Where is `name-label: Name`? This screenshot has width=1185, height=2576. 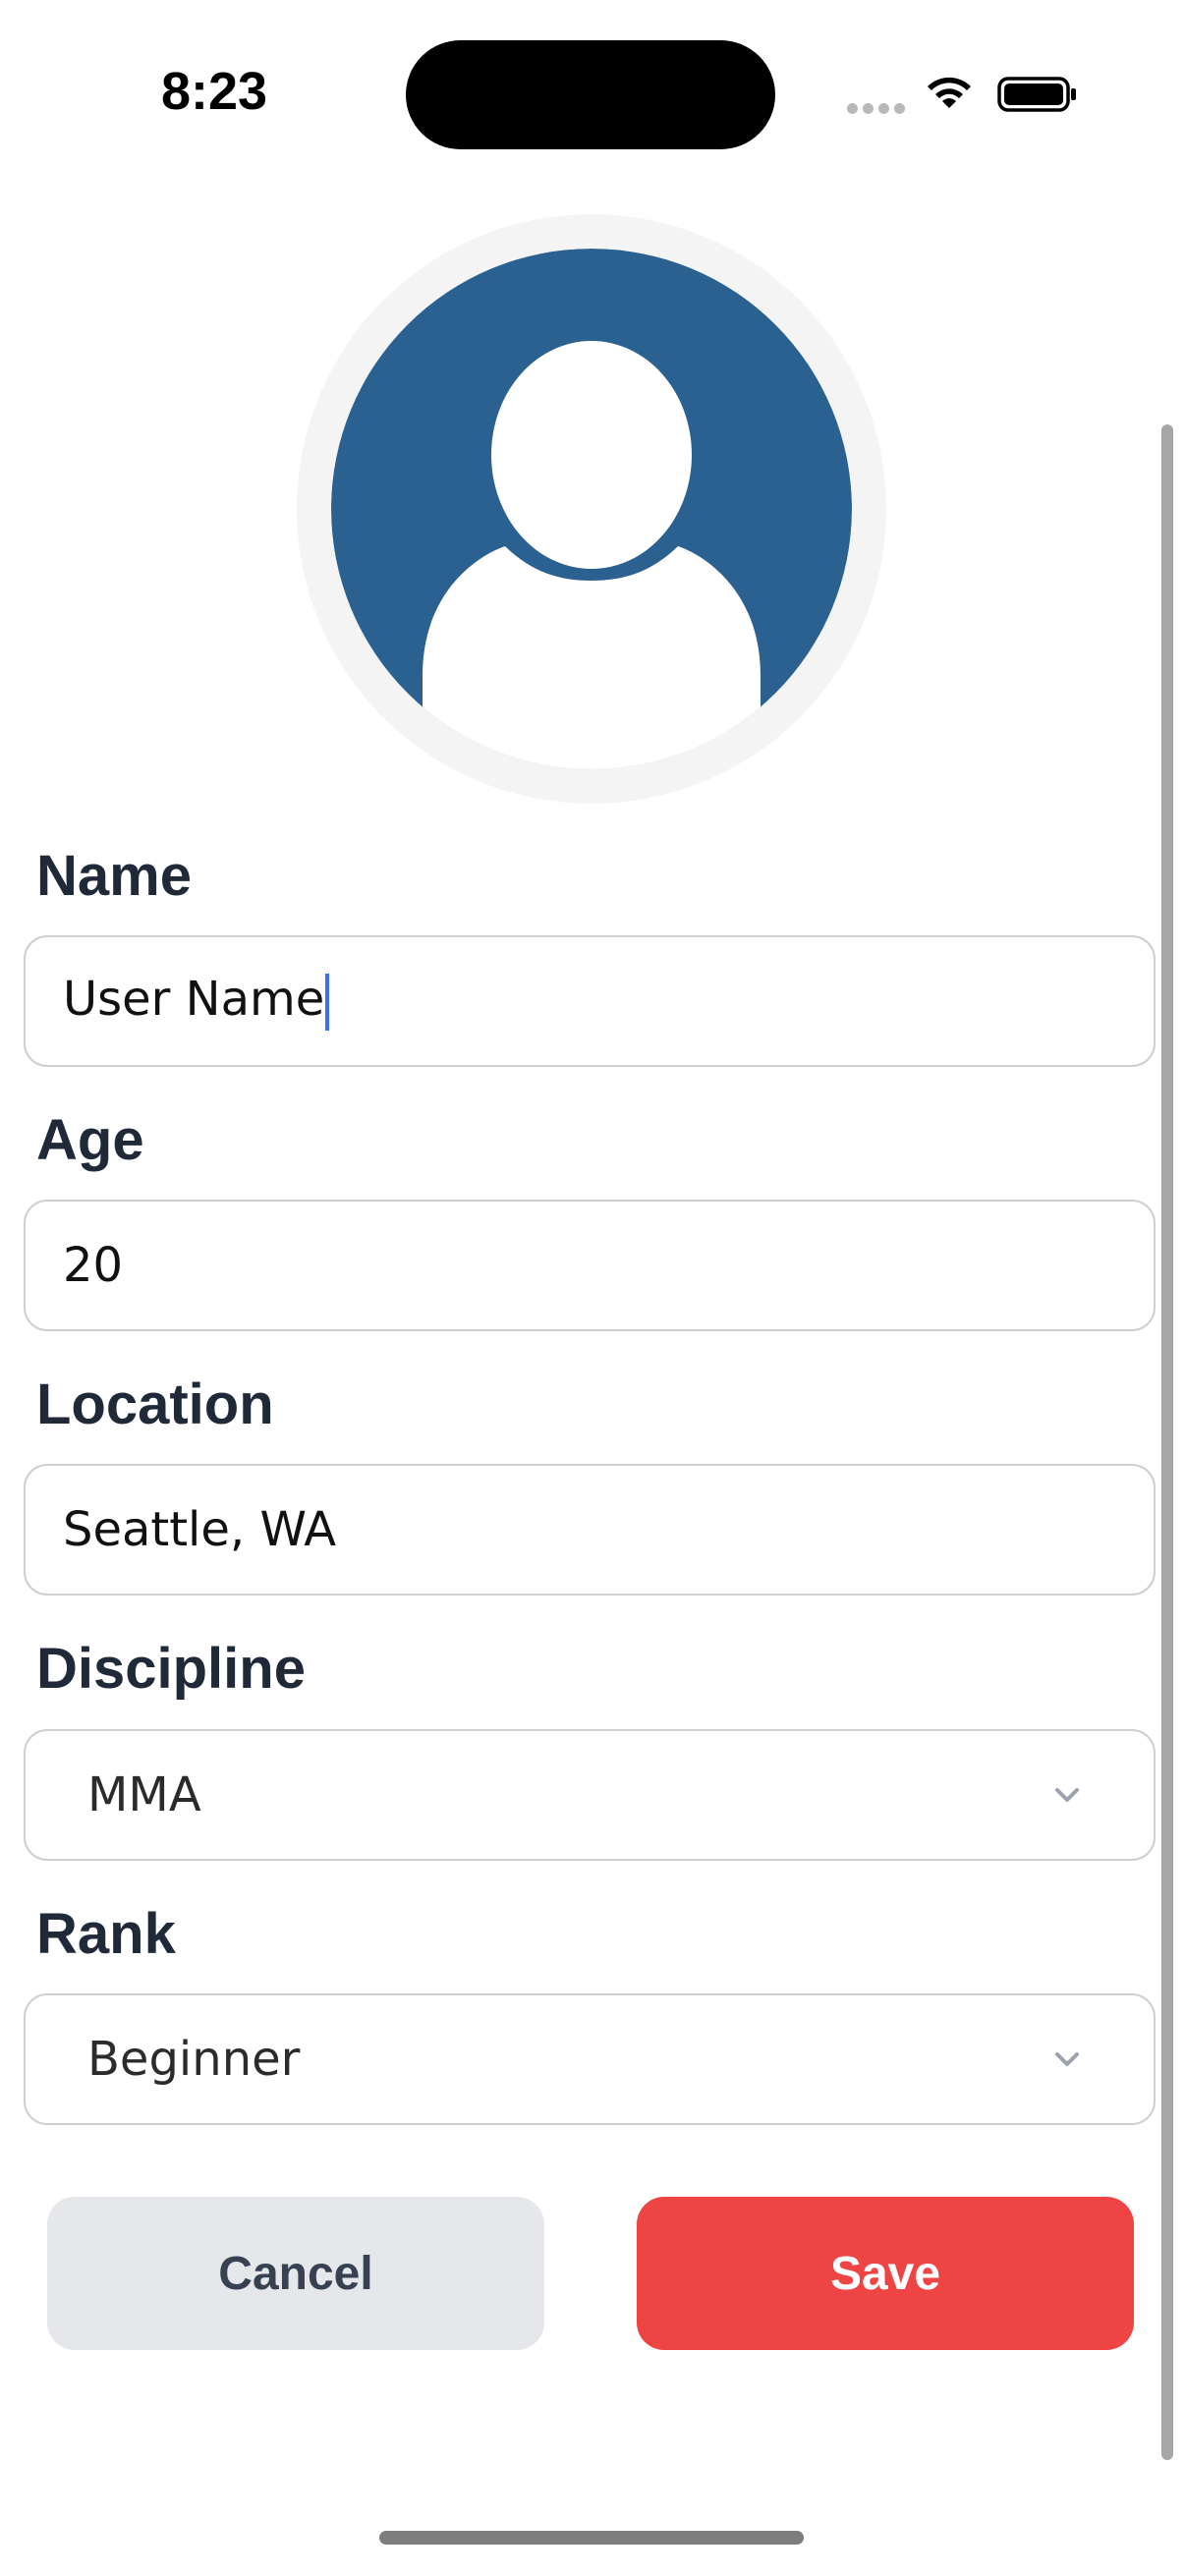 name-label: Name is located at coordinates (114, 876).